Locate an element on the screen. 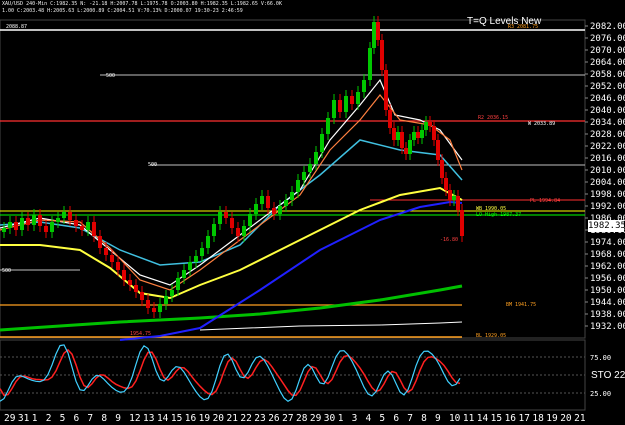  price-tick-label: 1944.00 is located at coordinates (607, 303).